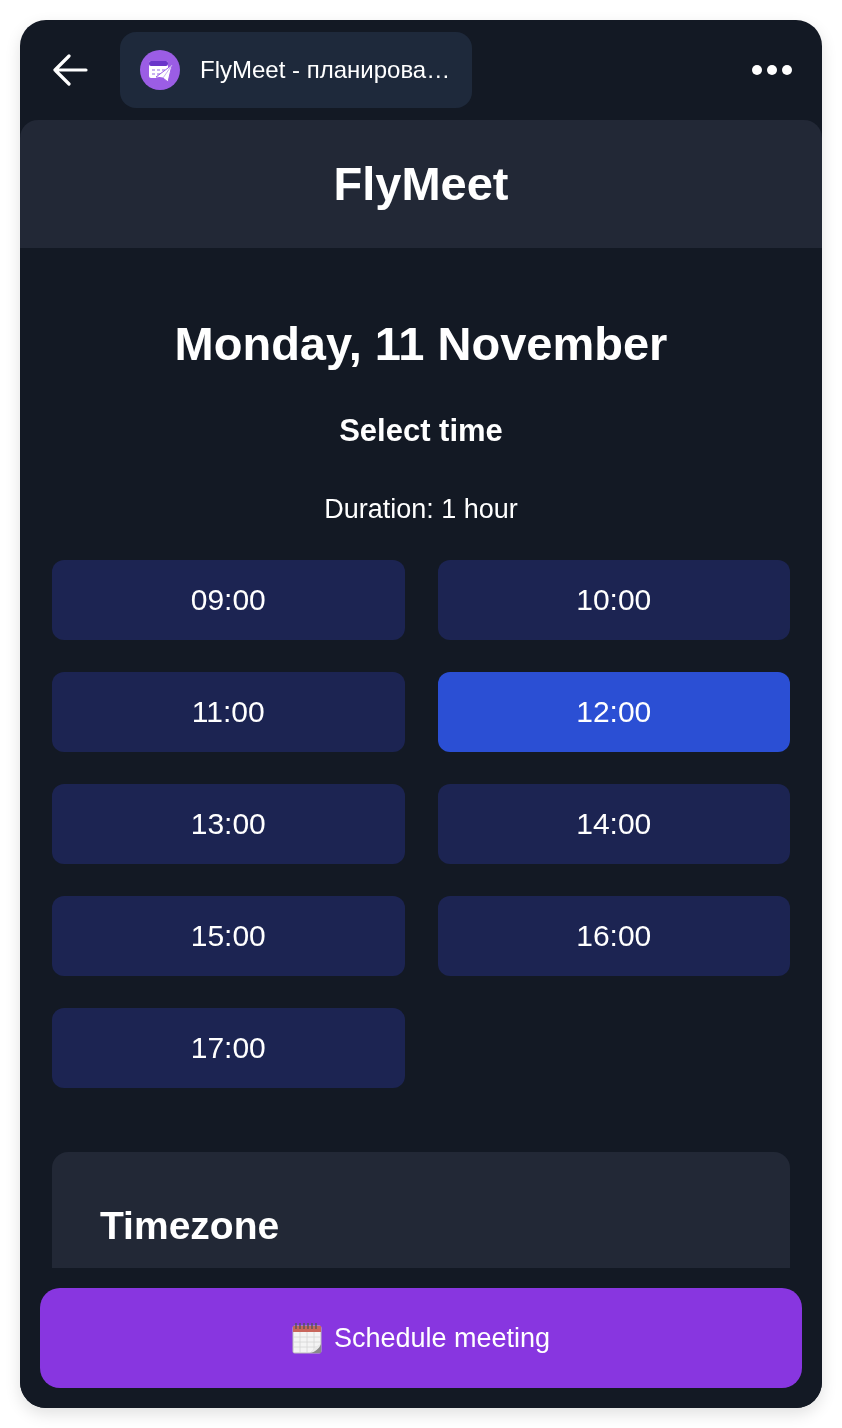 The image size is (842, 1428). What do you see at coordinates (160, 70) in the screenshot?
I see `app-logo-icon` at bounding box center [160, 70].